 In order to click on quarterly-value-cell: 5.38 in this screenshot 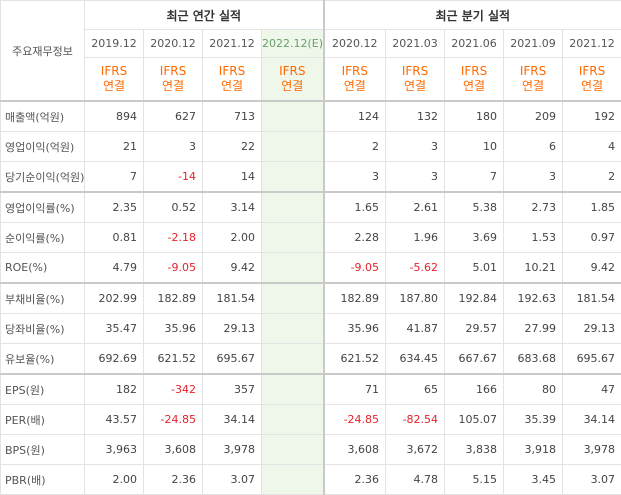, I will do `click(474, 207)`.